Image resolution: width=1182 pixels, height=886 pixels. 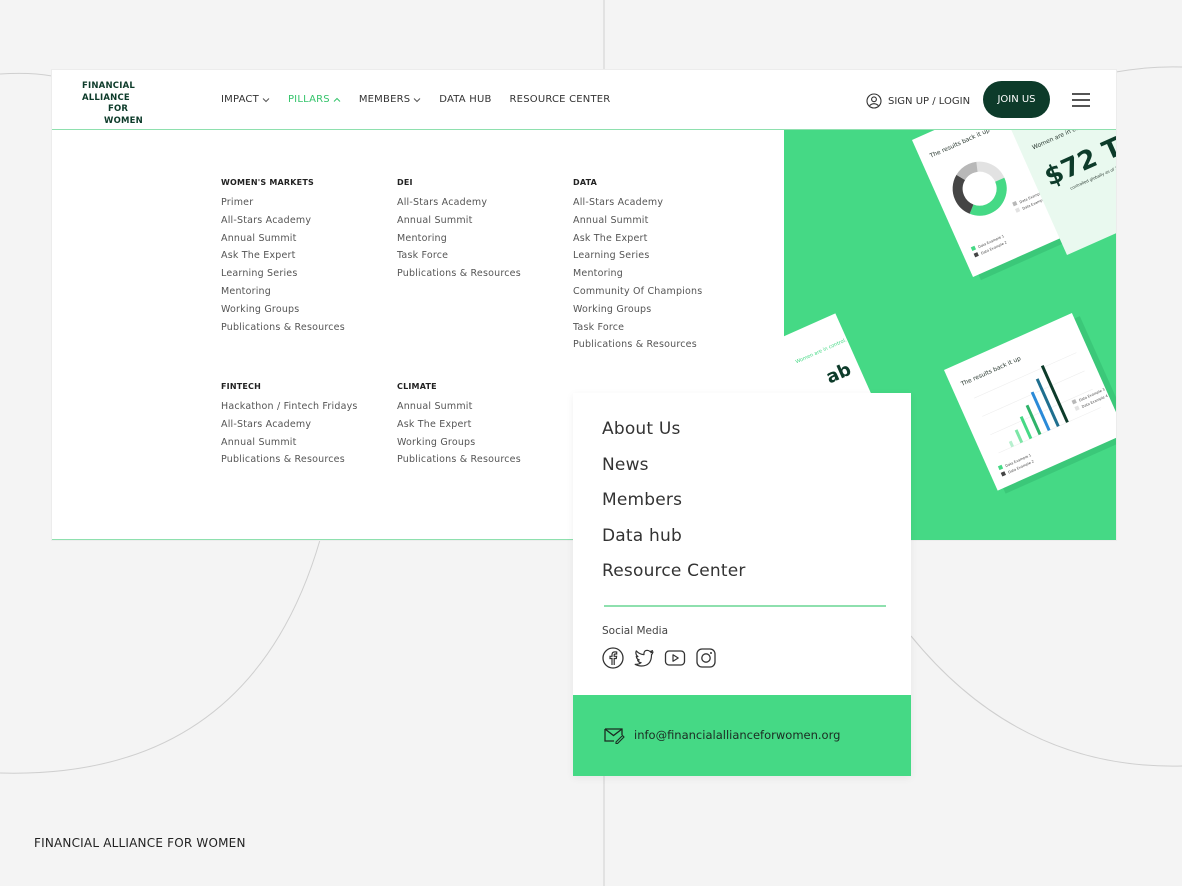 I want to click on nav-data-hub: DATA HUB, so click(x=465, y=99).